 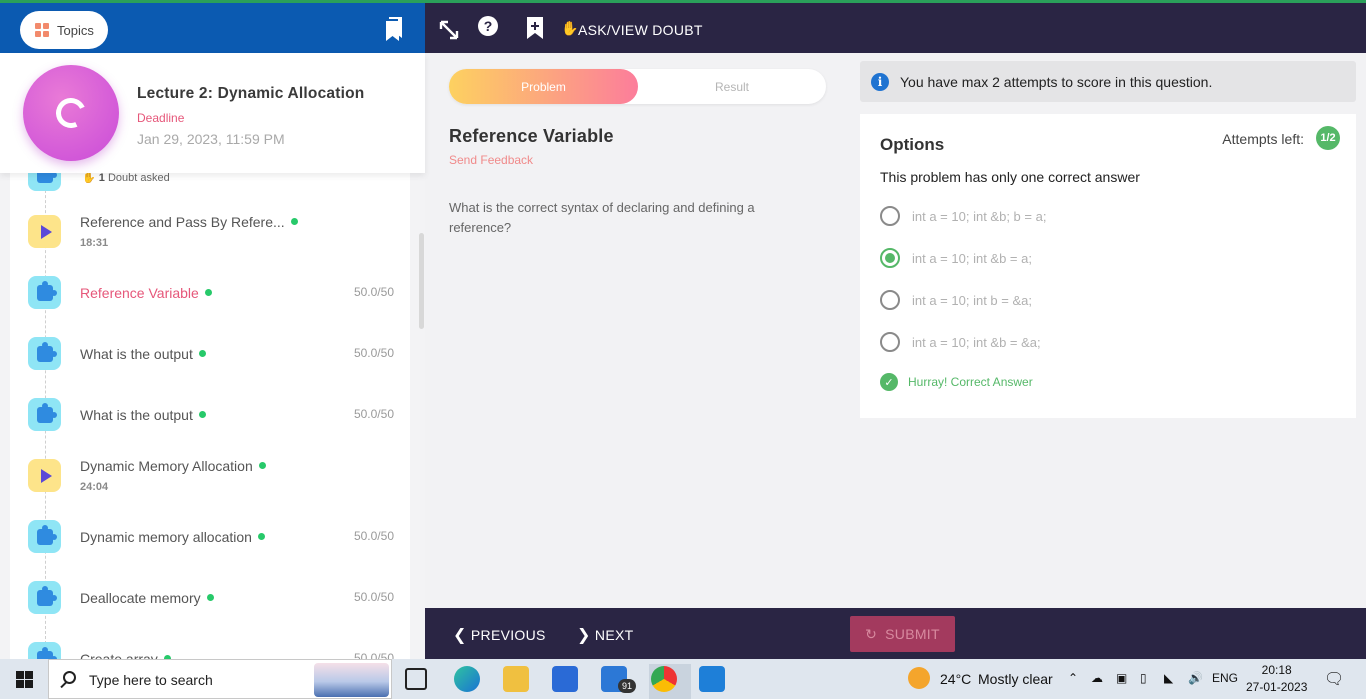 I want to click on microsoft-store-icon, so click(x=565, y=679).